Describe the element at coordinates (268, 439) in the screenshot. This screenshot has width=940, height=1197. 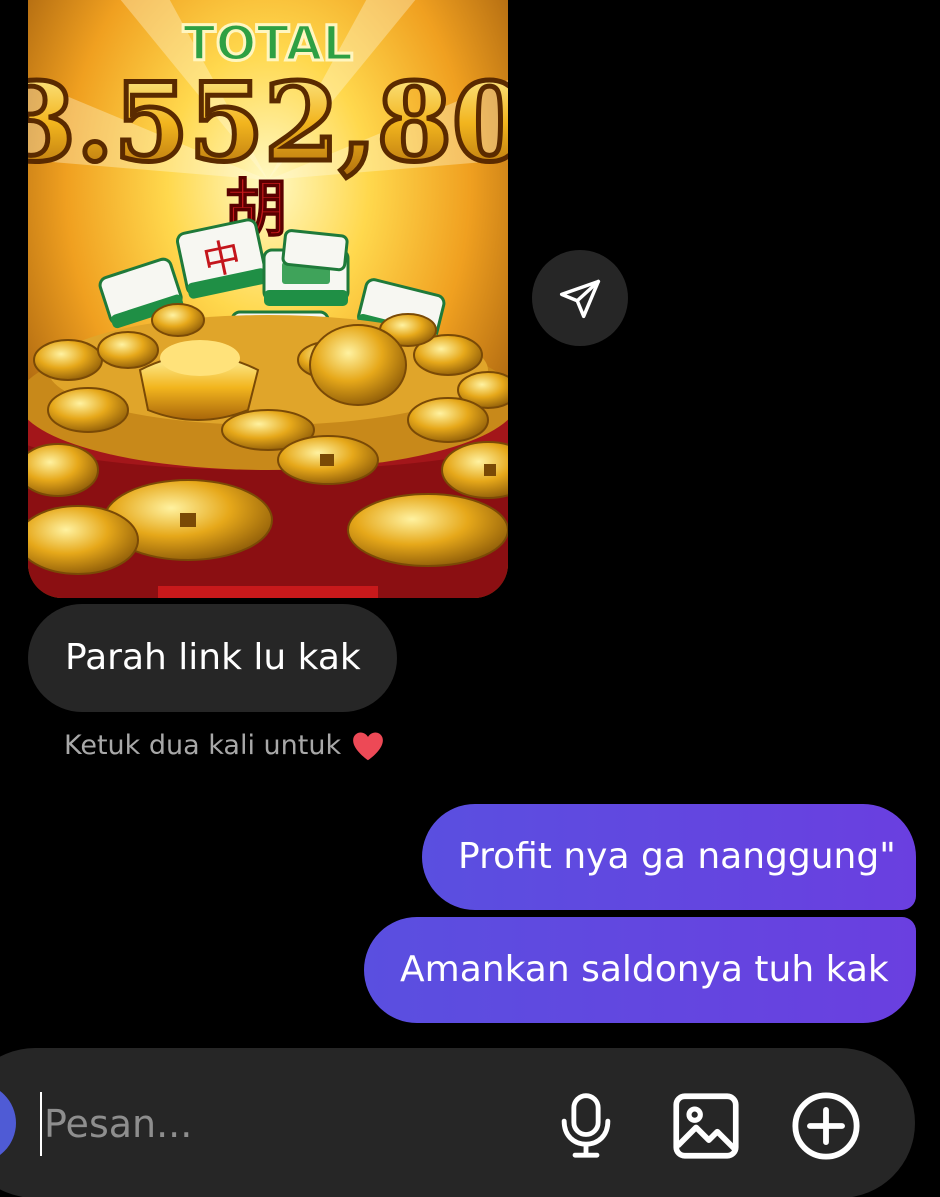
I see `gold-coin-pile` at that location.